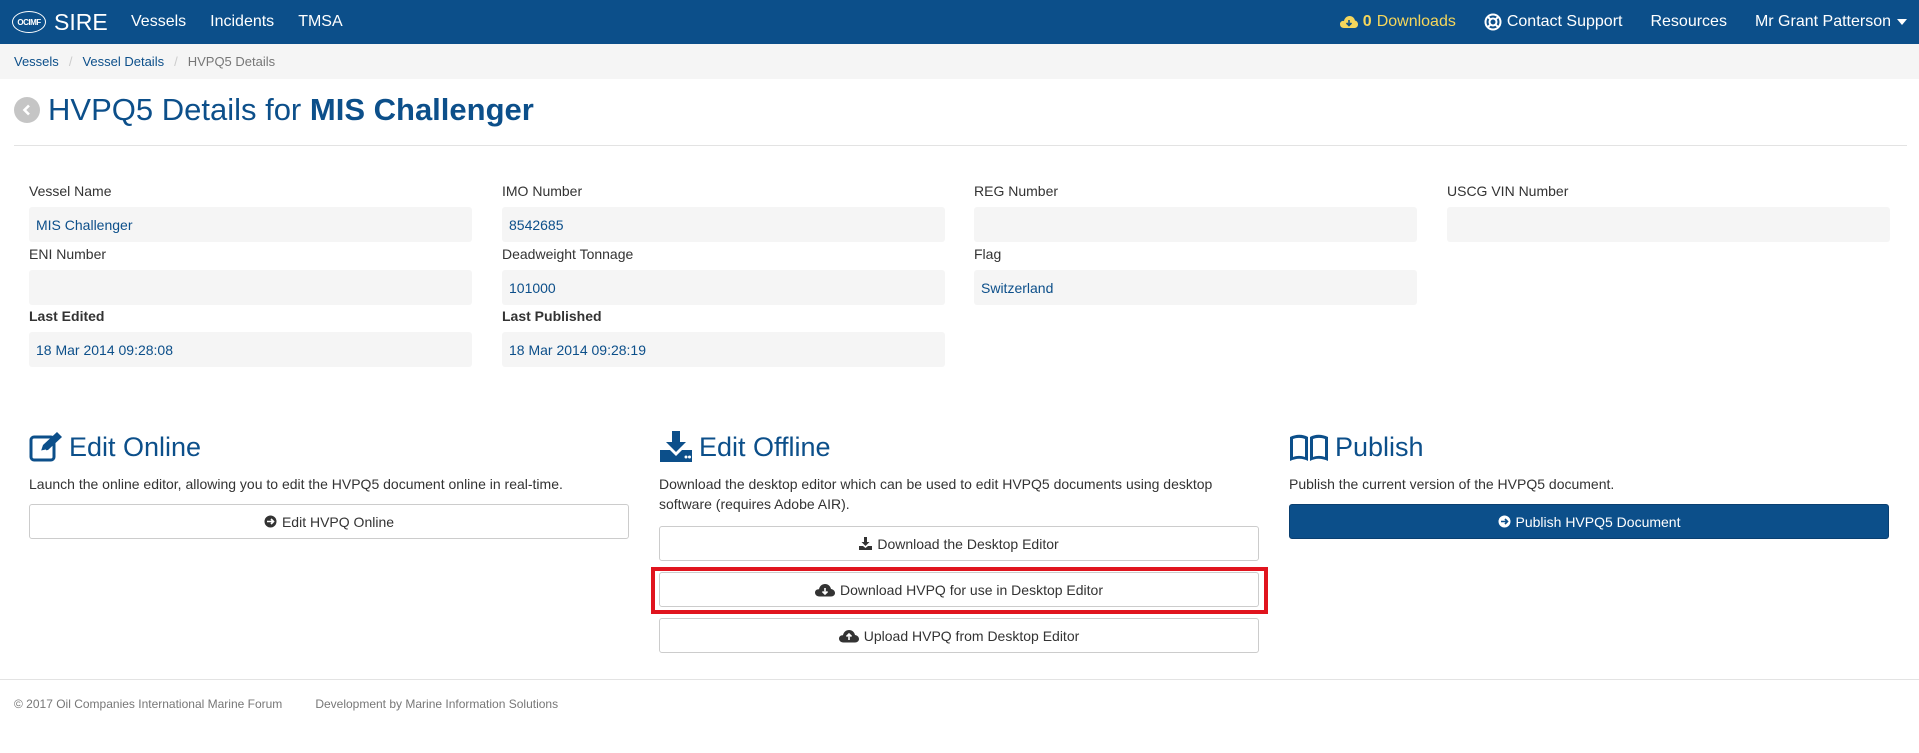 This screenshot has height=753, width=1919. What do you see at coordinates (68, 254) in the screenshot?
I see `eni-number-label: ENI Number` at bounding box center [68, 254].